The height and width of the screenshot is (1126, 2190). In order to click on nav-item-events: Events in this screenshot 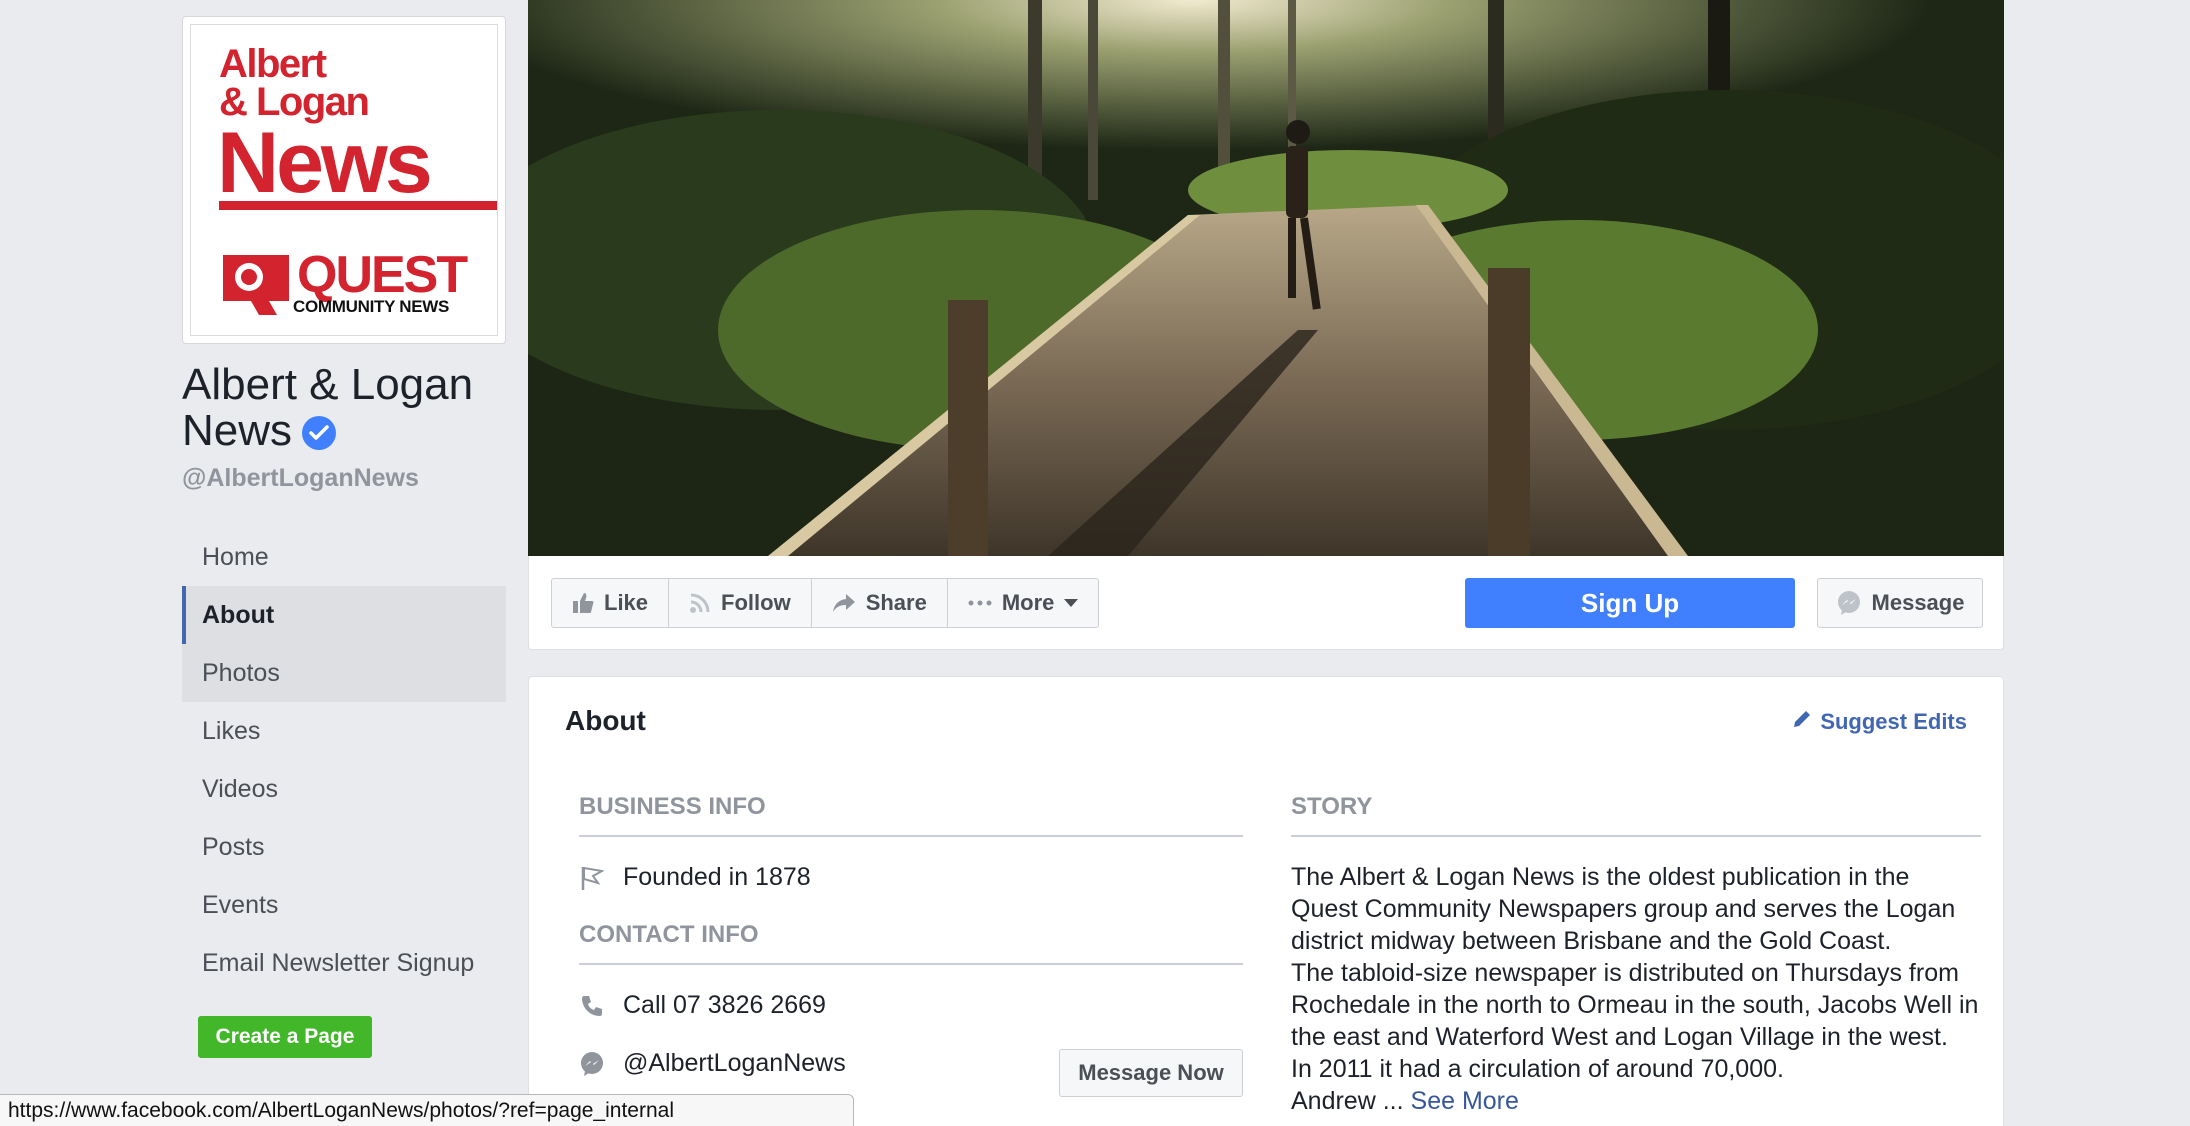, I will do `click(344, 905)`.